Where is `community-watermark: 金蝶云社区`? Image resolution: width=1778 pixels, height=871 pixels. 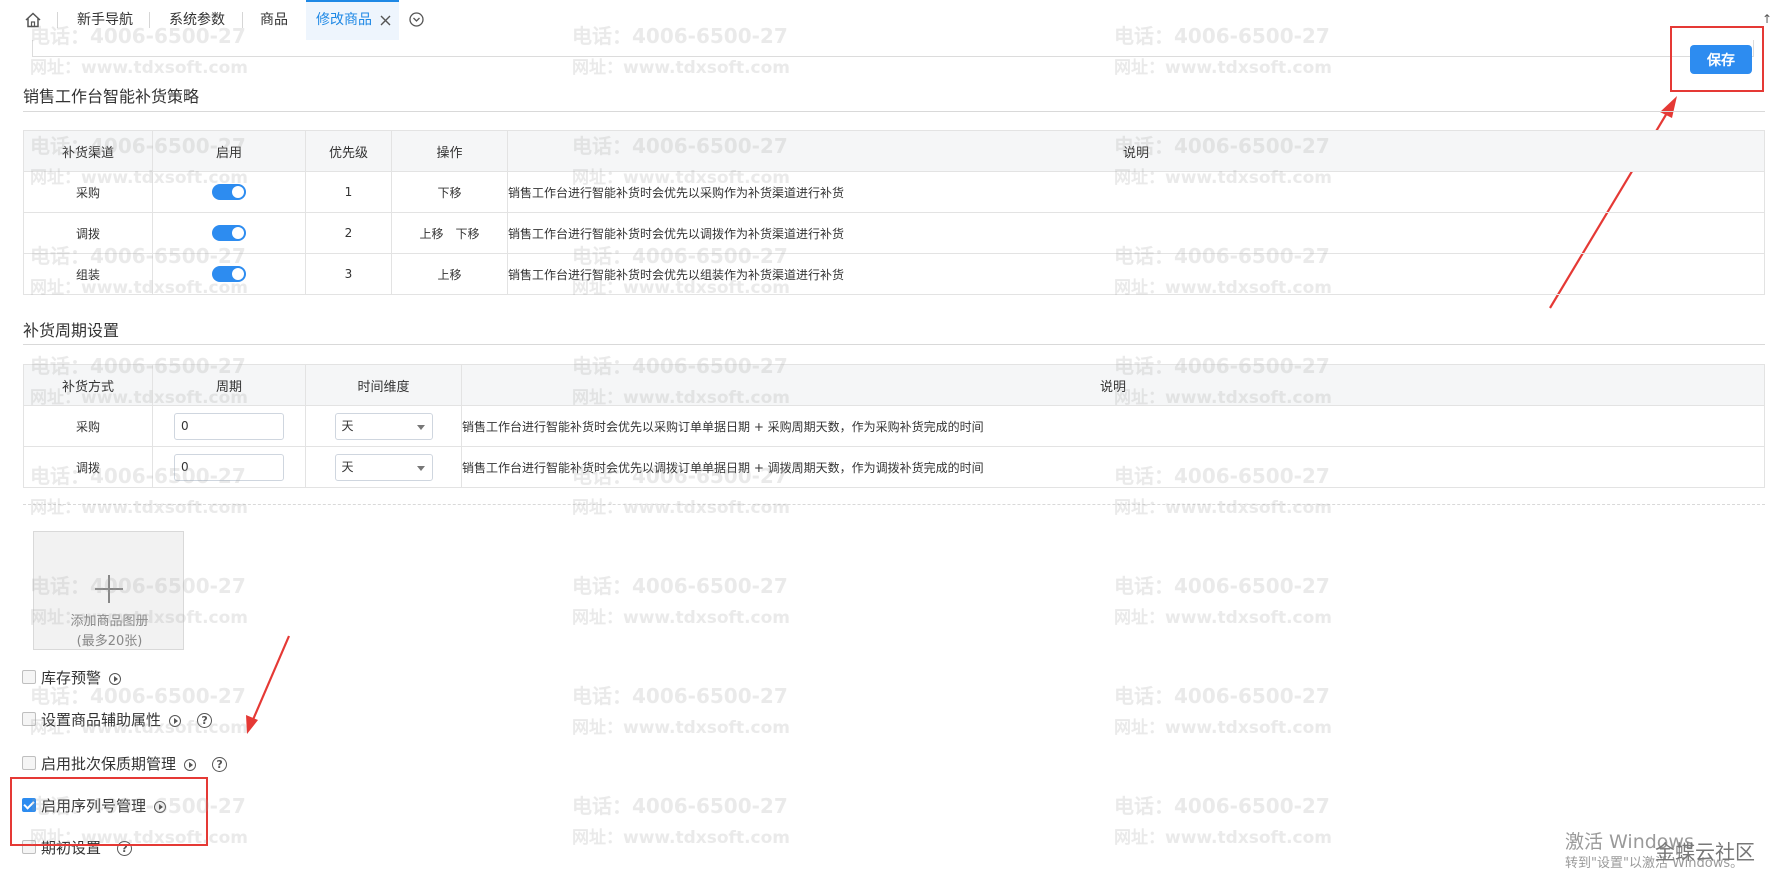 community-watermark: 金蝶云社区 is located at coordinates (1705, 852).